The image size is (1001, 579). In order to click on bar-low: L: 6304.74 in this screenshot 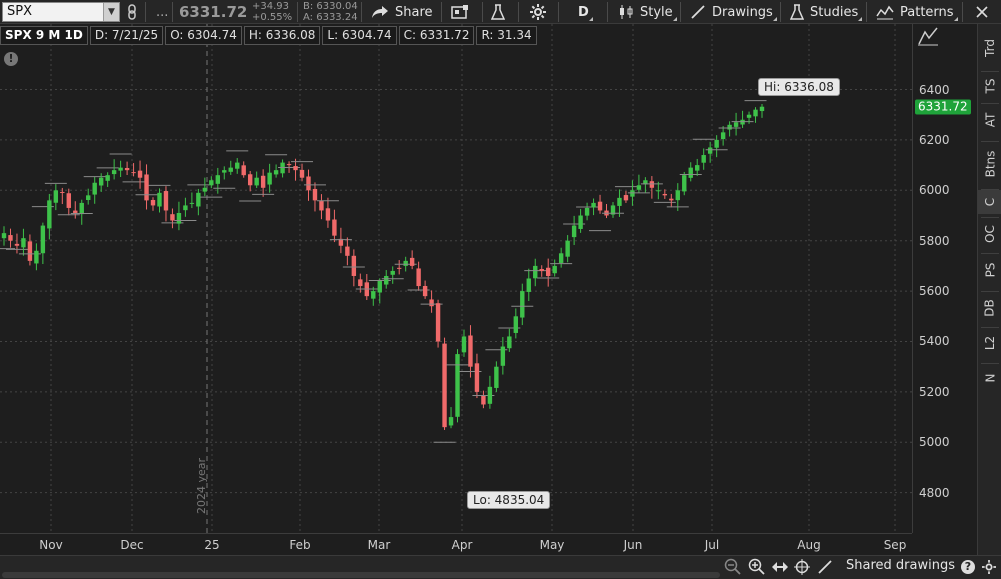, I will do `click(359, 35)`.